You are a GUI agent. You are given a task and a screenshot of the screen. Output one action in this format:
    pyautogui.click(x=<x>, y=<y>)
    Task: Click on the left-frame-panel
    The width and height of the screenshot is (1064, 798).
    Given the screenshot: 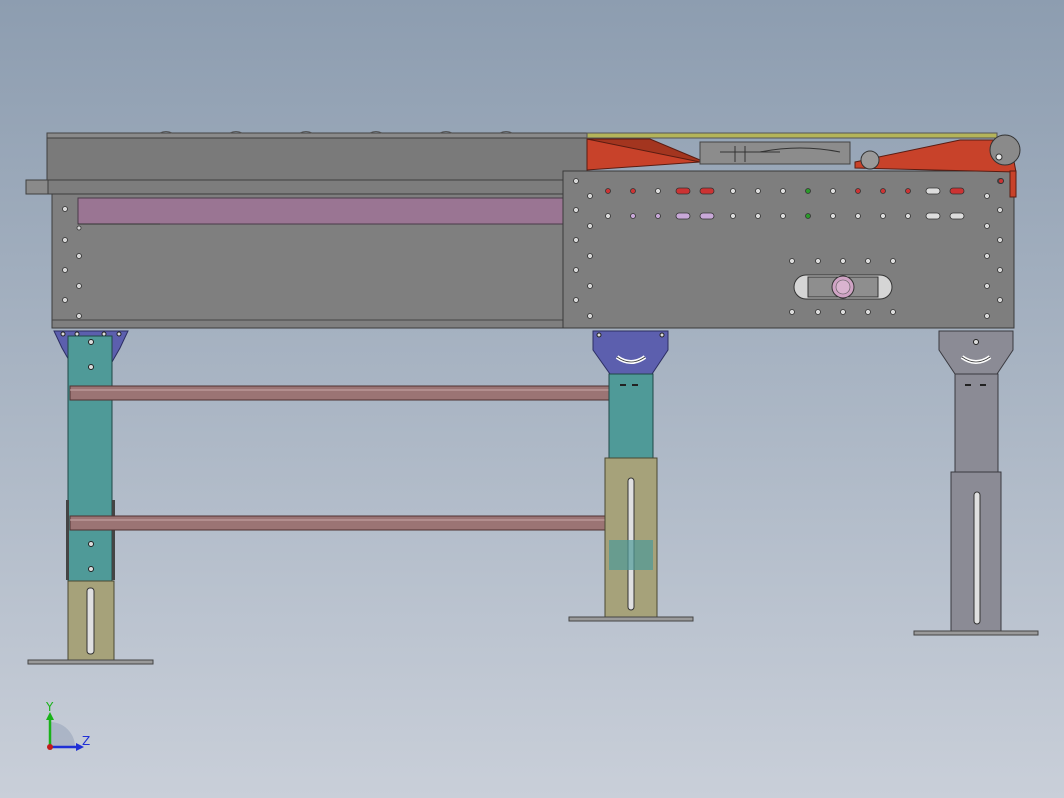 What is the action you would take?
    pyautogui.click(x=308, y=261)
    